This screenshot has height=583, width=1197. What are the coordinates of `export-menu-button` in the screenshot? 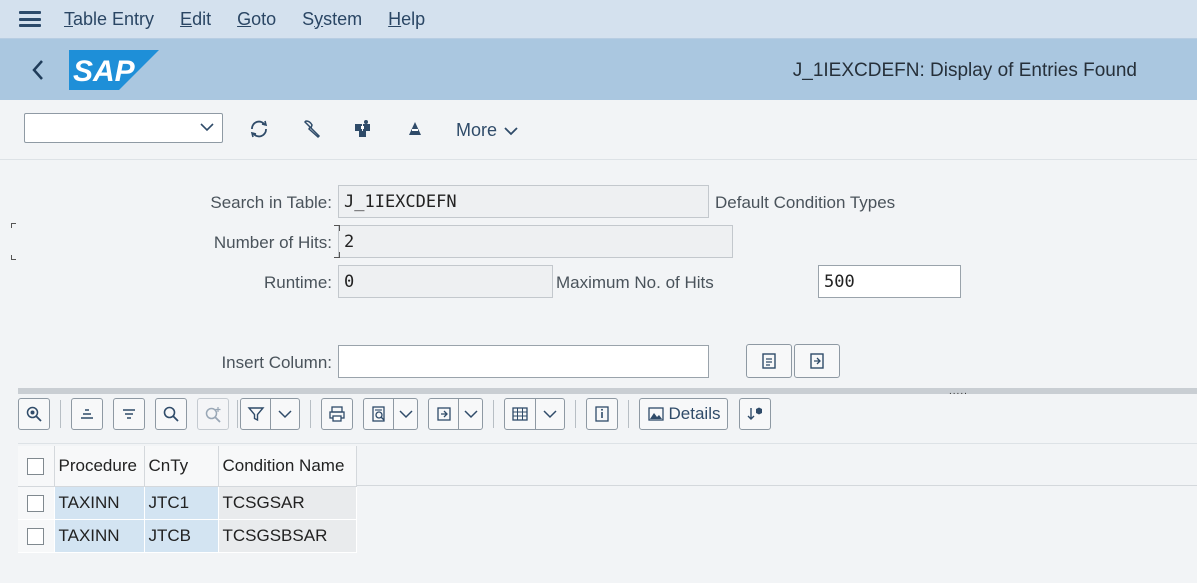 It's located at (470, 414).